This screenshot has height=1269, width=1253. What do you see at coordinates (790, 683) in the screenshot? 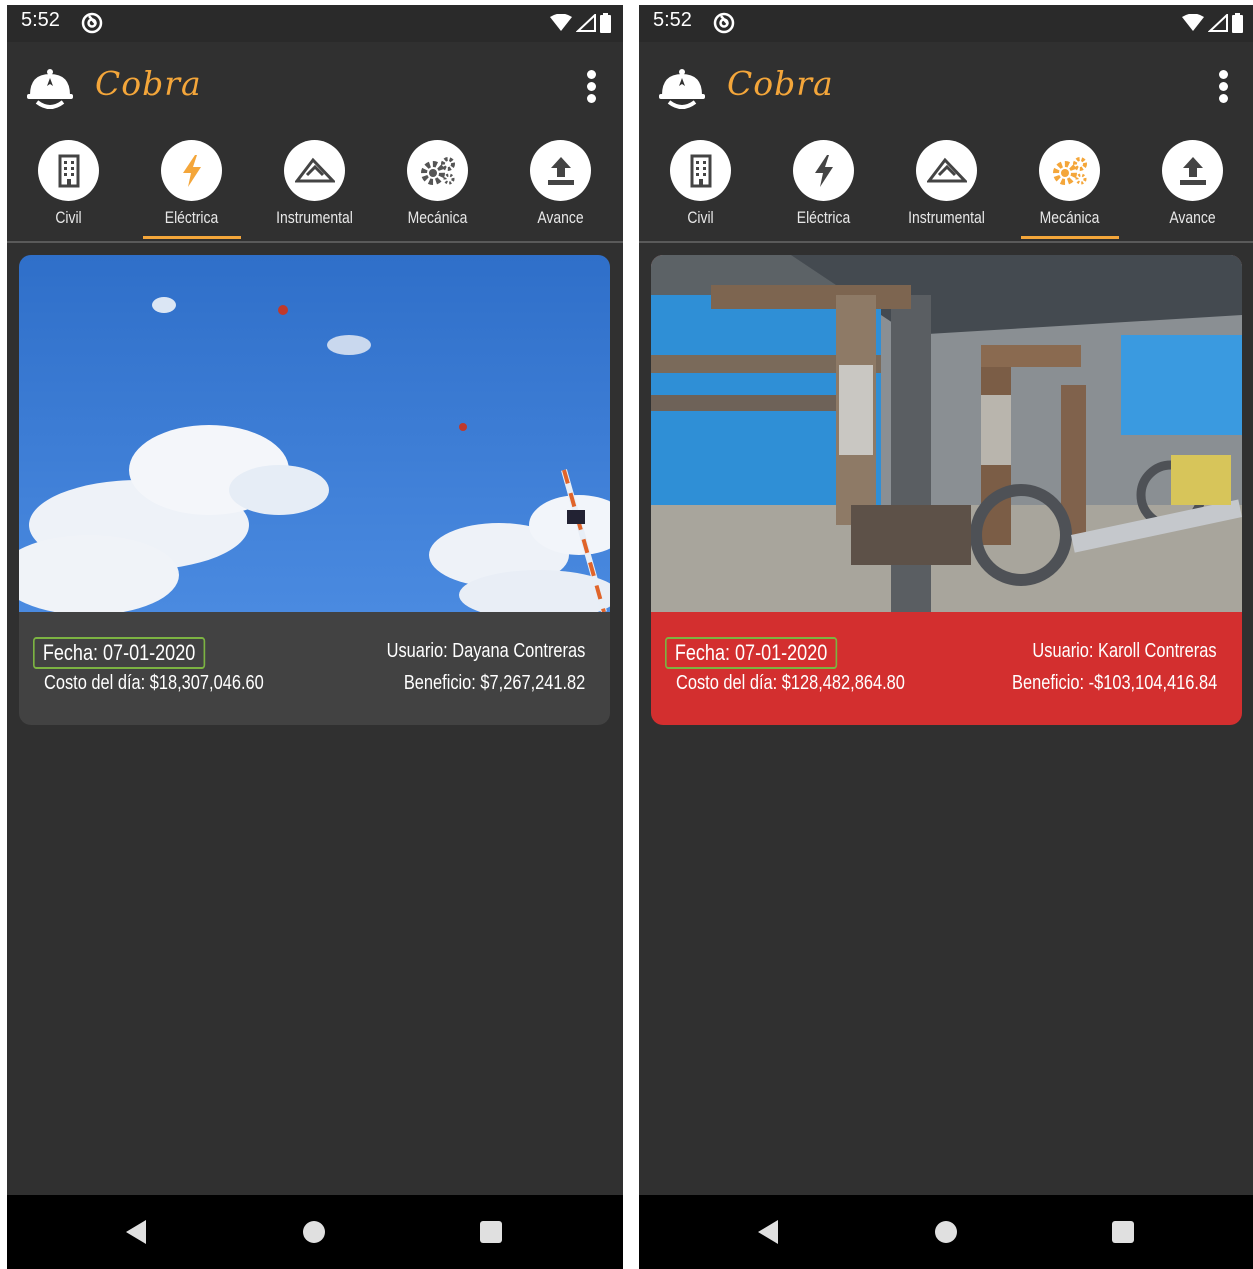
I see `daily-cost: Costo del día: $128,482,864.80` at bounding box center [790, 683].